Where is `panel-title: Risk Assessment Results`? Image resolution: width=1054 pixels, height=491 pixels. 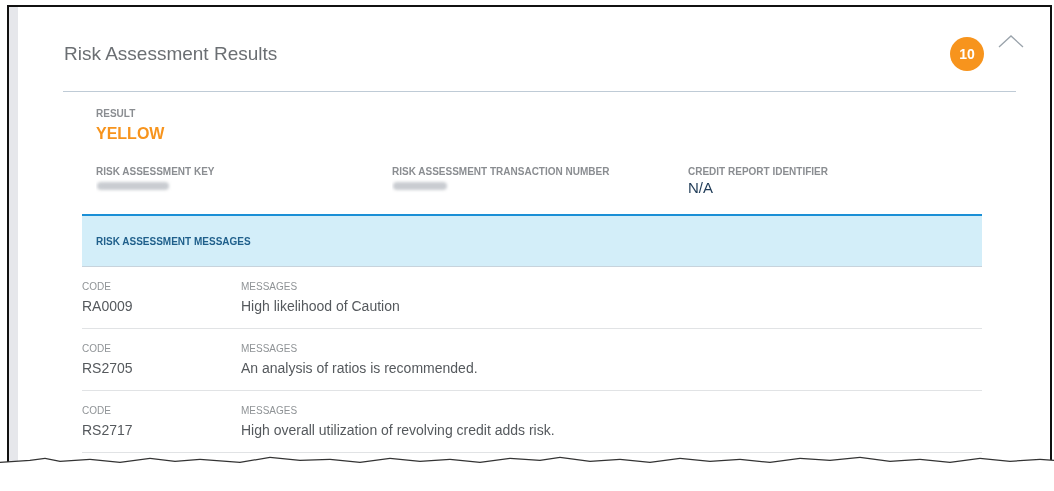
panel-title: Risk Assessment Results is located at coordinates (171, 54).